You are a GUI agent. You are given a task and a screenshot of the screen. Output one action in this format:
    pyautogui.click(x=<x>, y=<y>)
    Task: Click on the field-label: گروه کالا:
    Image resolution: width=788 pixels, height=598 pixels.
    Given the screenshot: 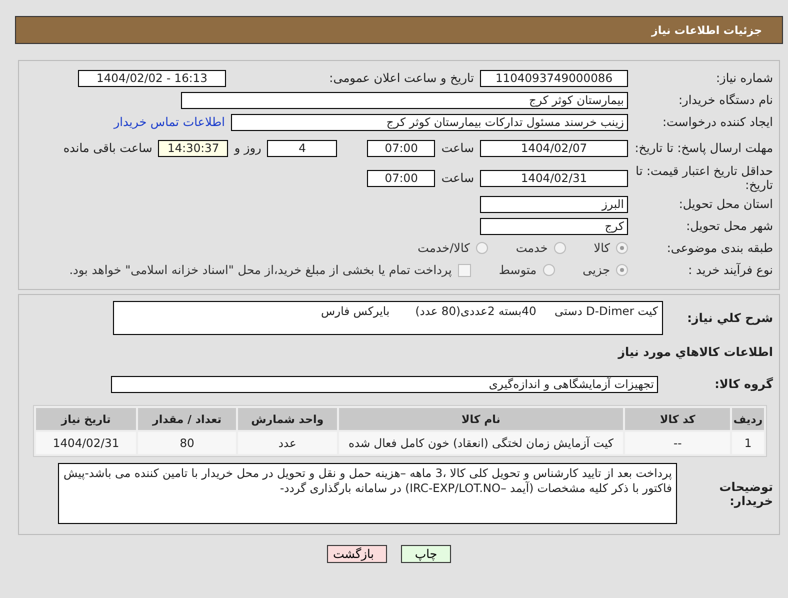 What is the action you would take?
    pyautogui.click(x=743, y=384)
    